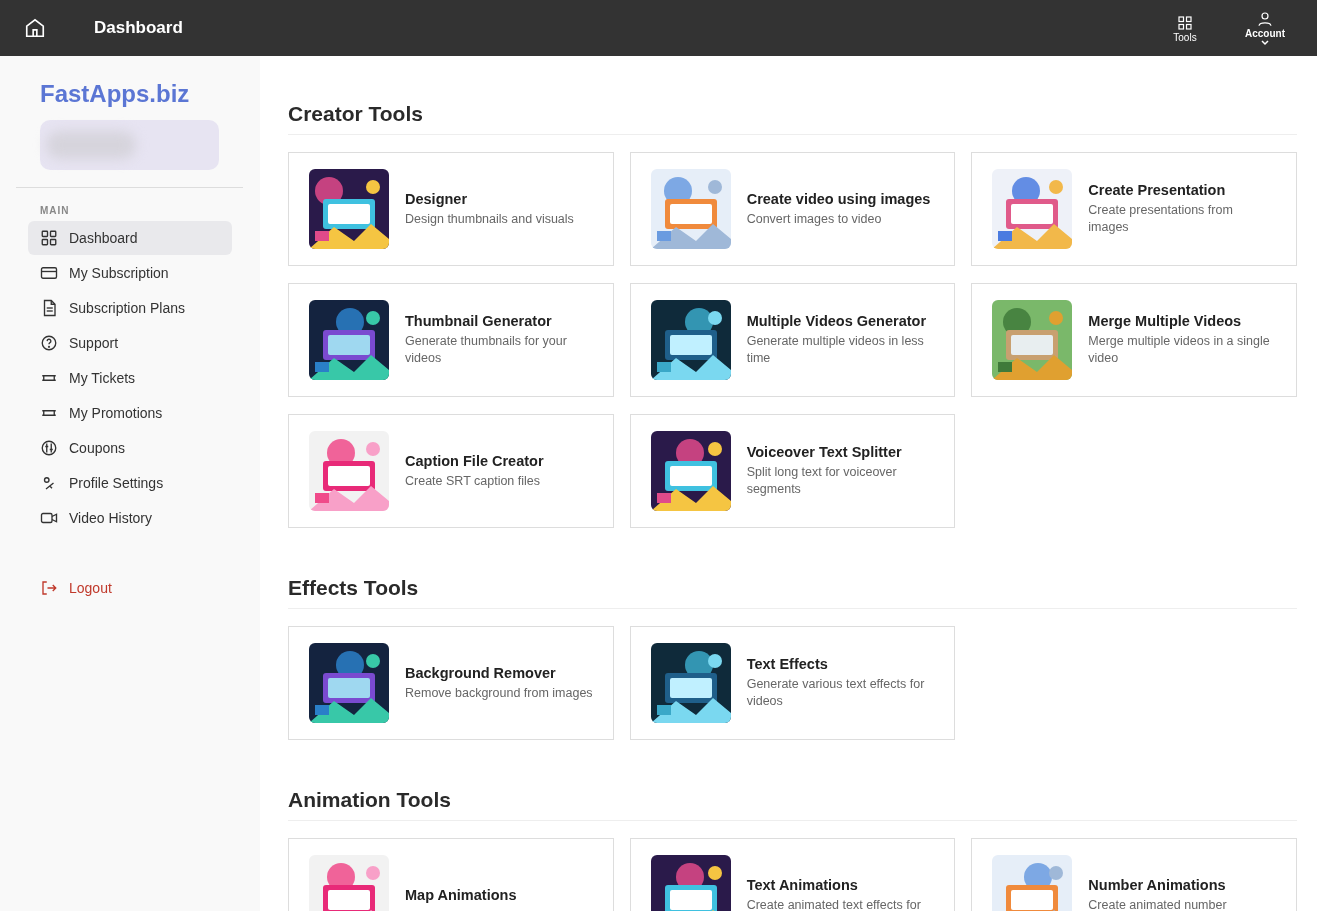  I want to click on sidebar-item: Profile Settings, so click(130, 483).